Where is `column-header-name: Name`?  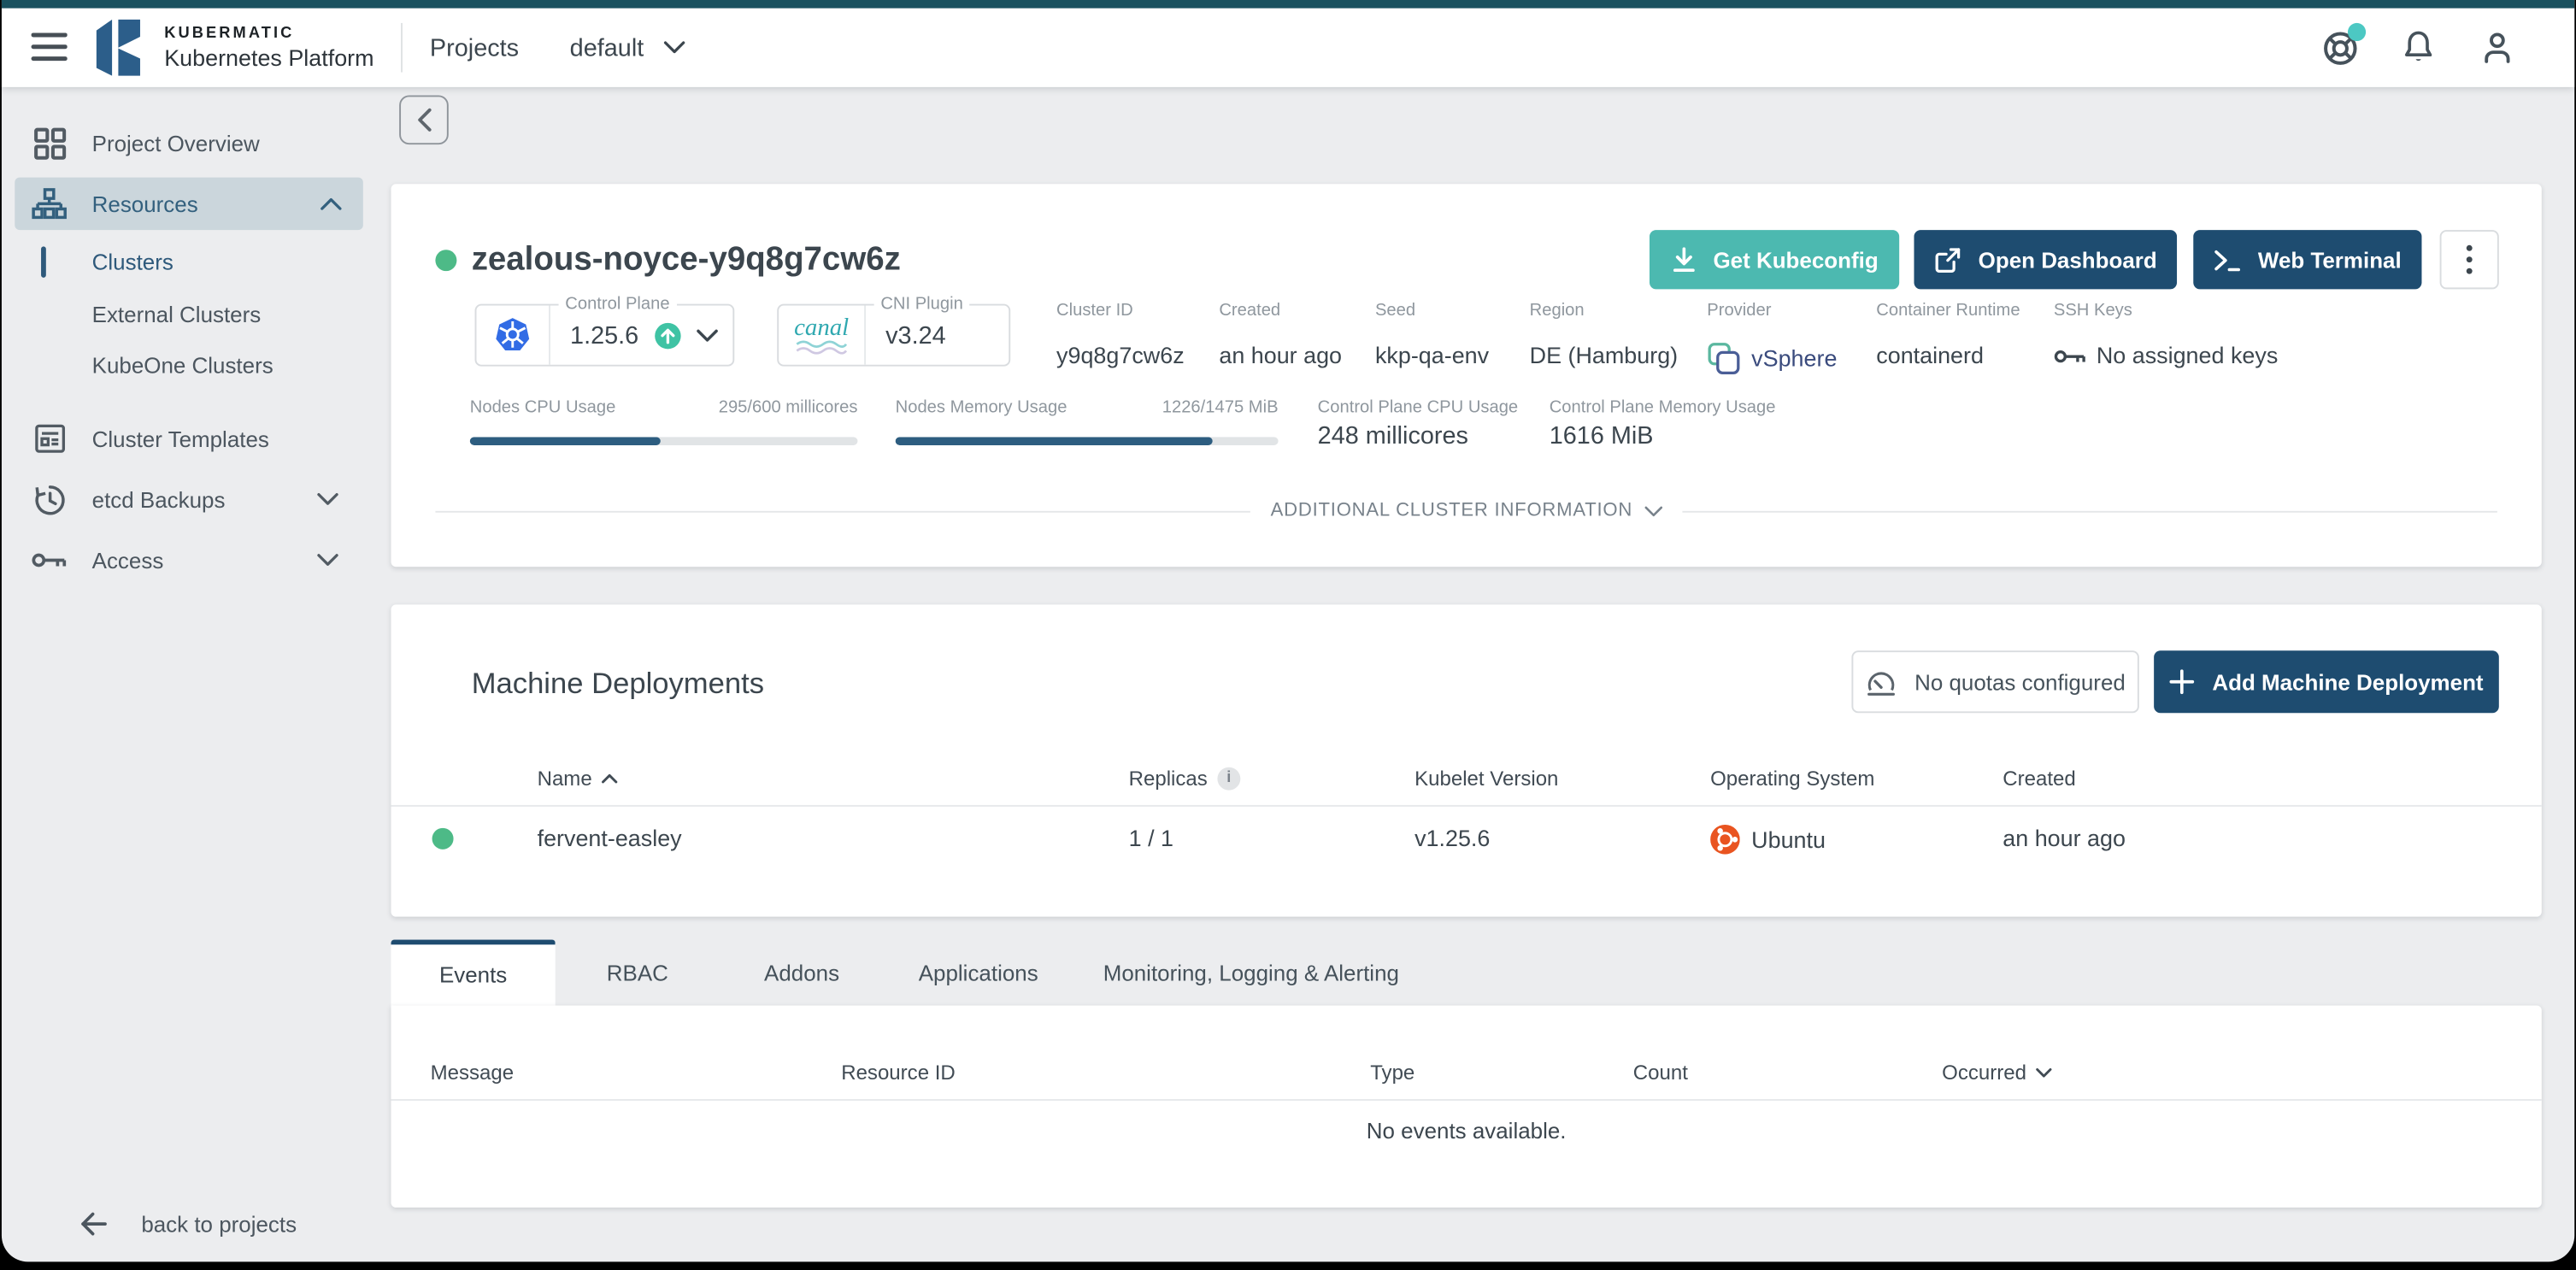
column-header-name: Name is located at coordinates (578, 779).